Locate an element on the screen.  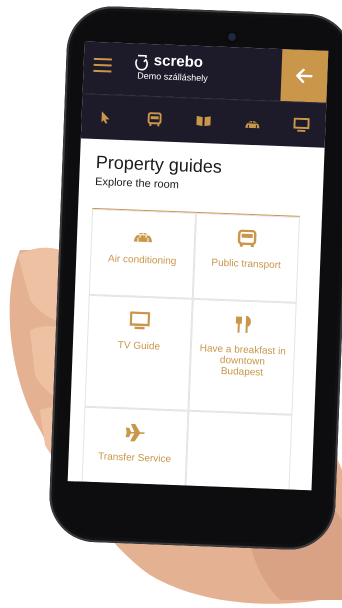
monitor-icon is located at coordinates (301, 125).